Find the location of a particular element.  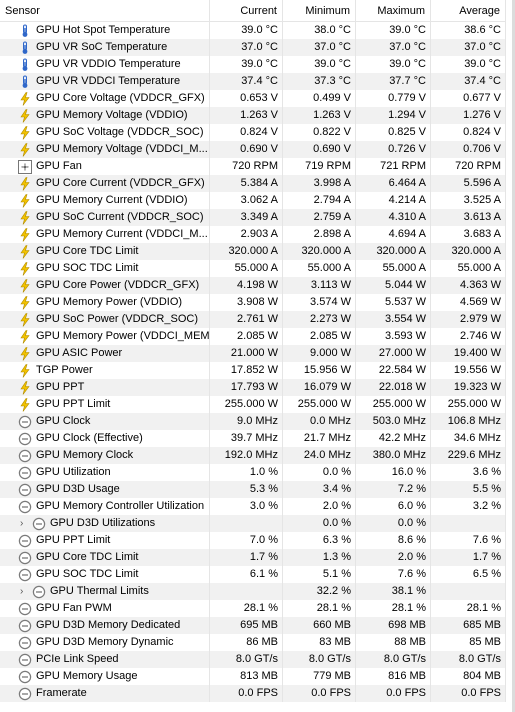

current-value: 3.0 % is located at coordinates (246, 506).